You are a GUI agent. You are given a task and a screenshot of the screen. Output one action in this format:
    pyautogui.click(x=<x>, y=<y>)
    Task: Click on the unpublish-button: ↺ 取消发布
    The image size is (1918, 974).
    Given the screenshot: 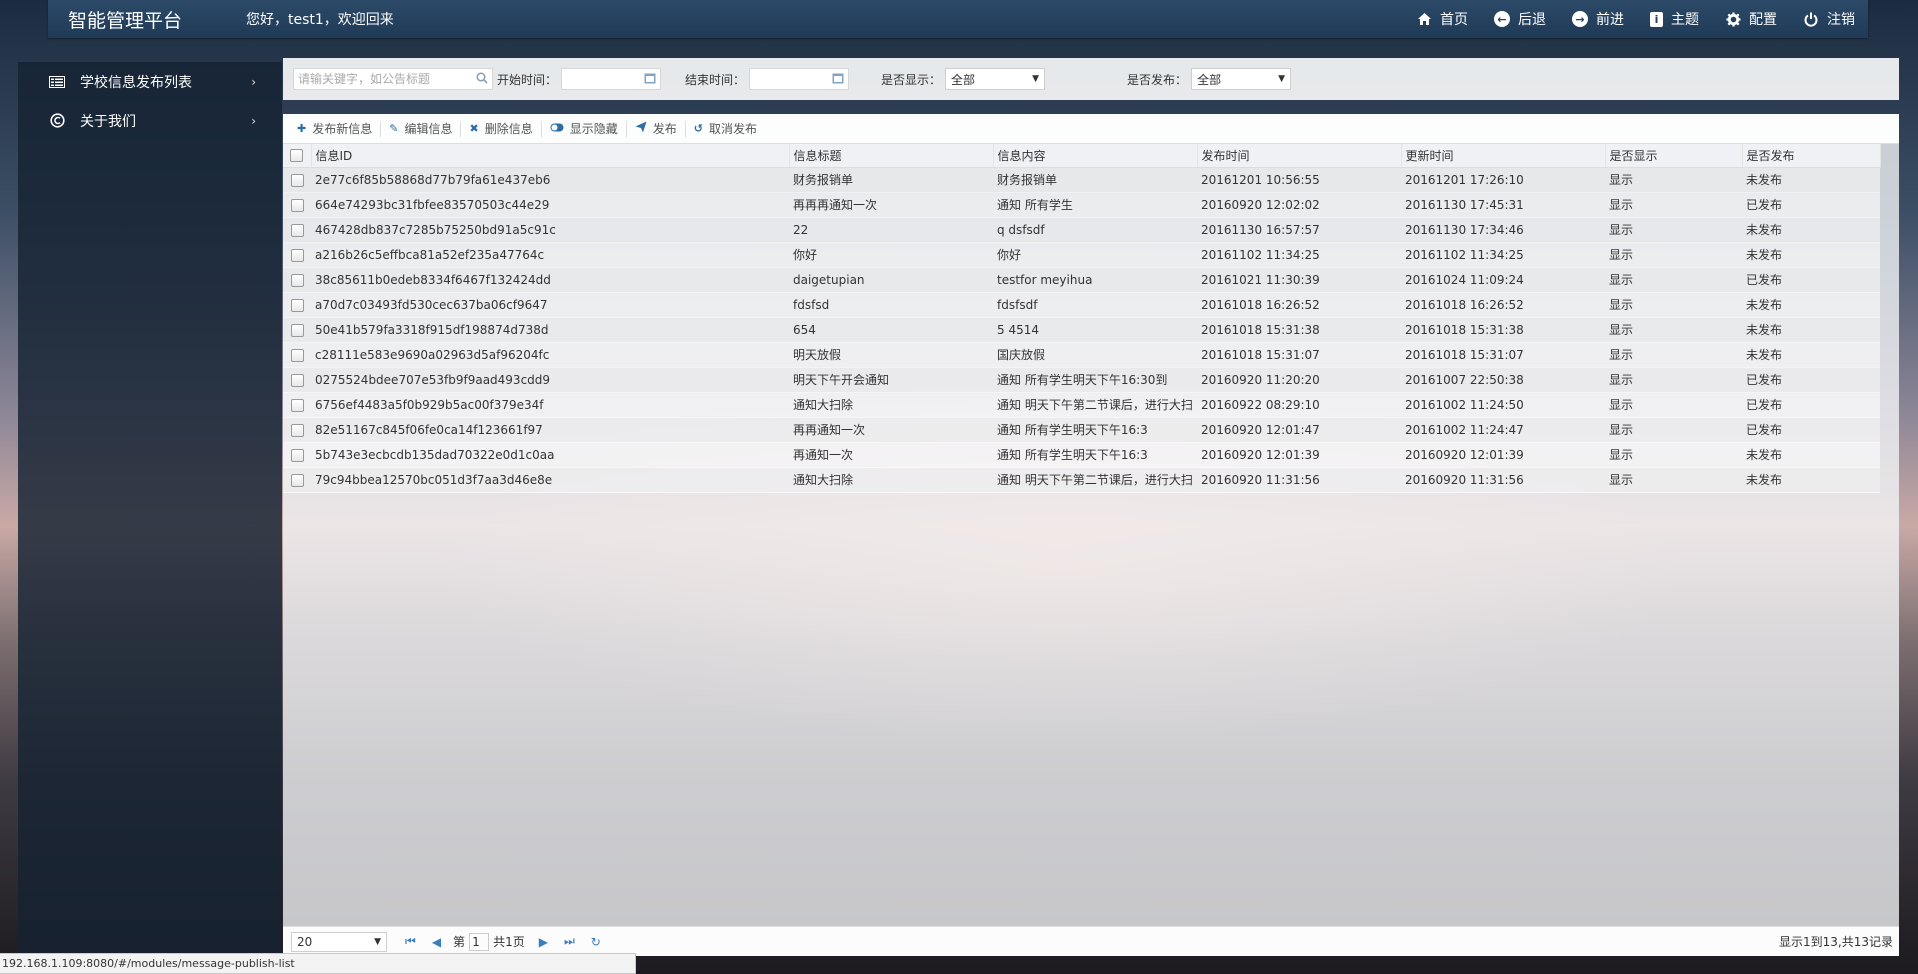 What is the action you would take?
    pyautogui.click(x=725, y=128)
    